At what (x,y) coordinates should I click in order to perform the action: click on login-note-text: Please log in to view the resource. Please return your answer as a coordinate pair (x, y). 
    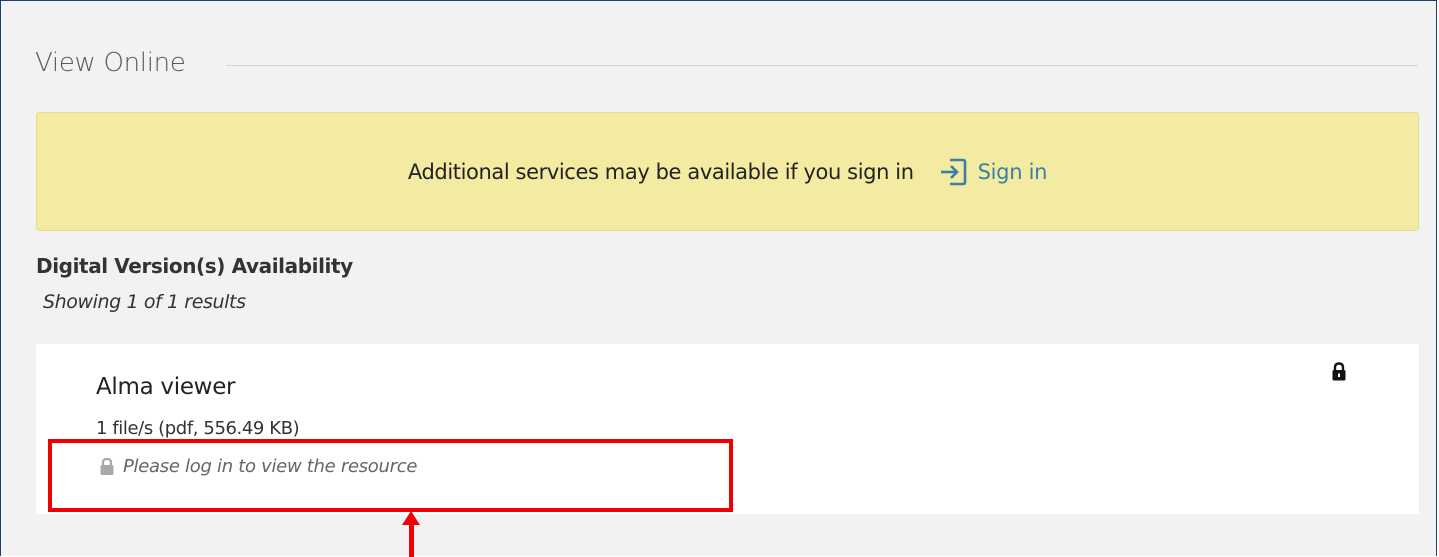
    Looking at the image, I should click on (270, 466).